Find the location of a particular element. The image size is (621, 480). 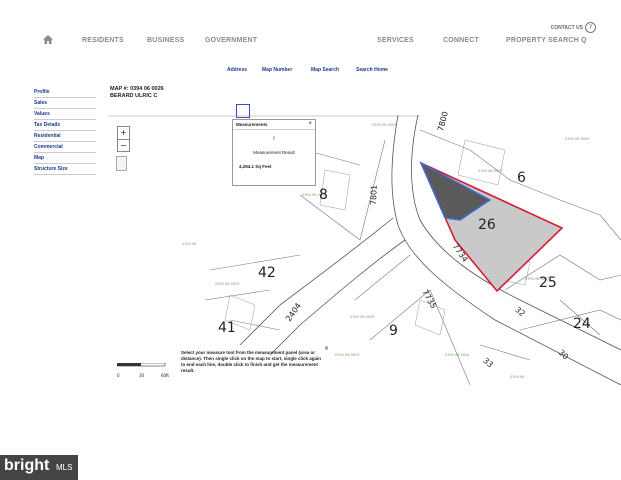

sidebar-item-map: Map is located at coordinates (65, 158).